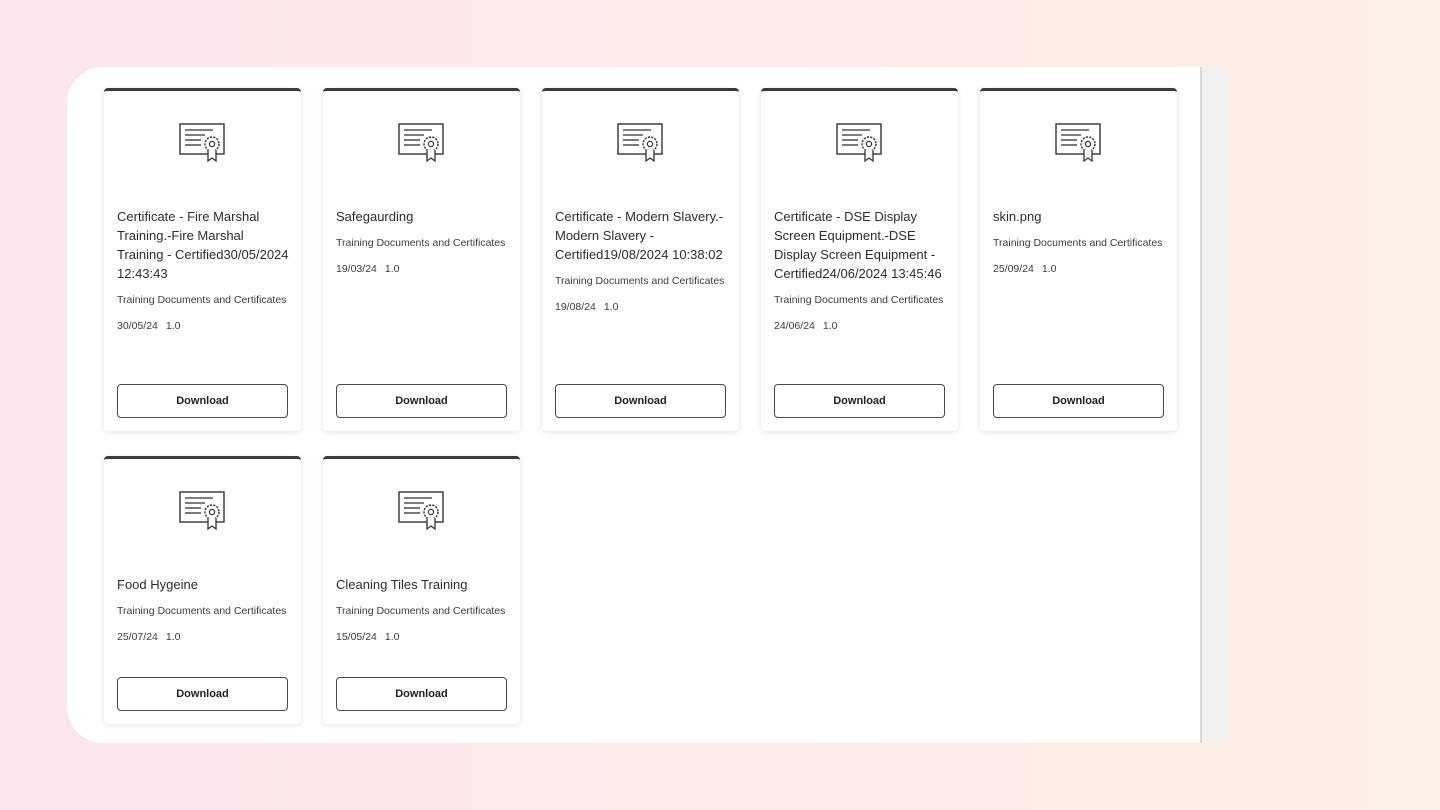  I want to click on document-date: 24/06/24, so click(794, 326).